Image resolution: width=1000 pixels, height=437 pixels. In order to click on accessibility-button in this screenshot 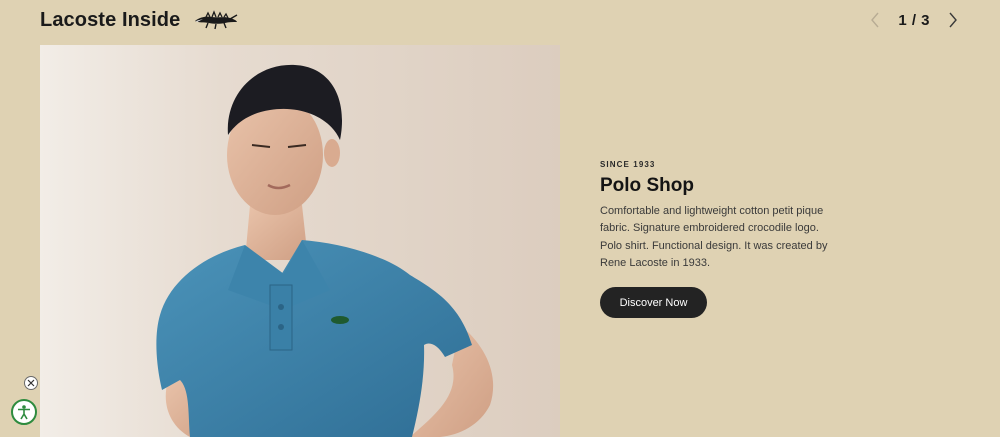, I will do `click(24, 412)`.